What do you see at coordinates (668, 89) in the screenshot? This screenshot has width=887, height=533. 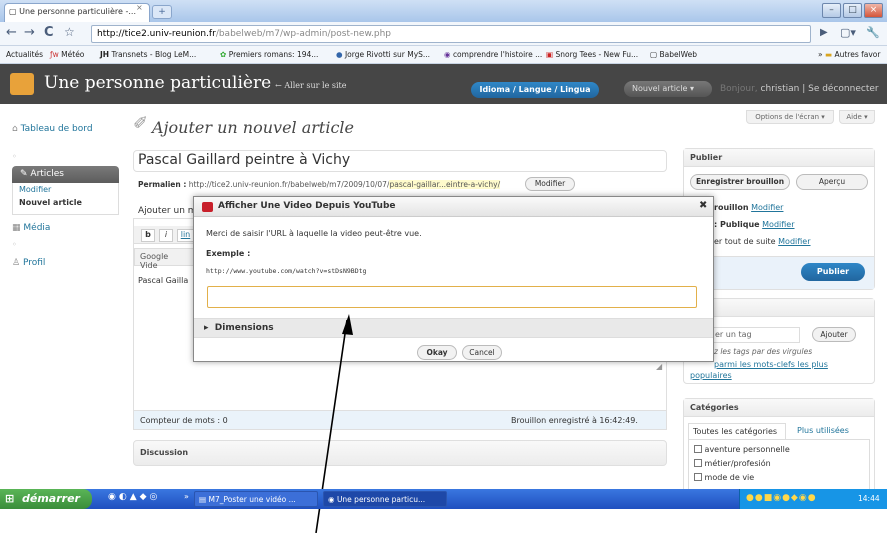 I see `new-post-button: Nouvel article ▾` at bounding box center [668, 89].